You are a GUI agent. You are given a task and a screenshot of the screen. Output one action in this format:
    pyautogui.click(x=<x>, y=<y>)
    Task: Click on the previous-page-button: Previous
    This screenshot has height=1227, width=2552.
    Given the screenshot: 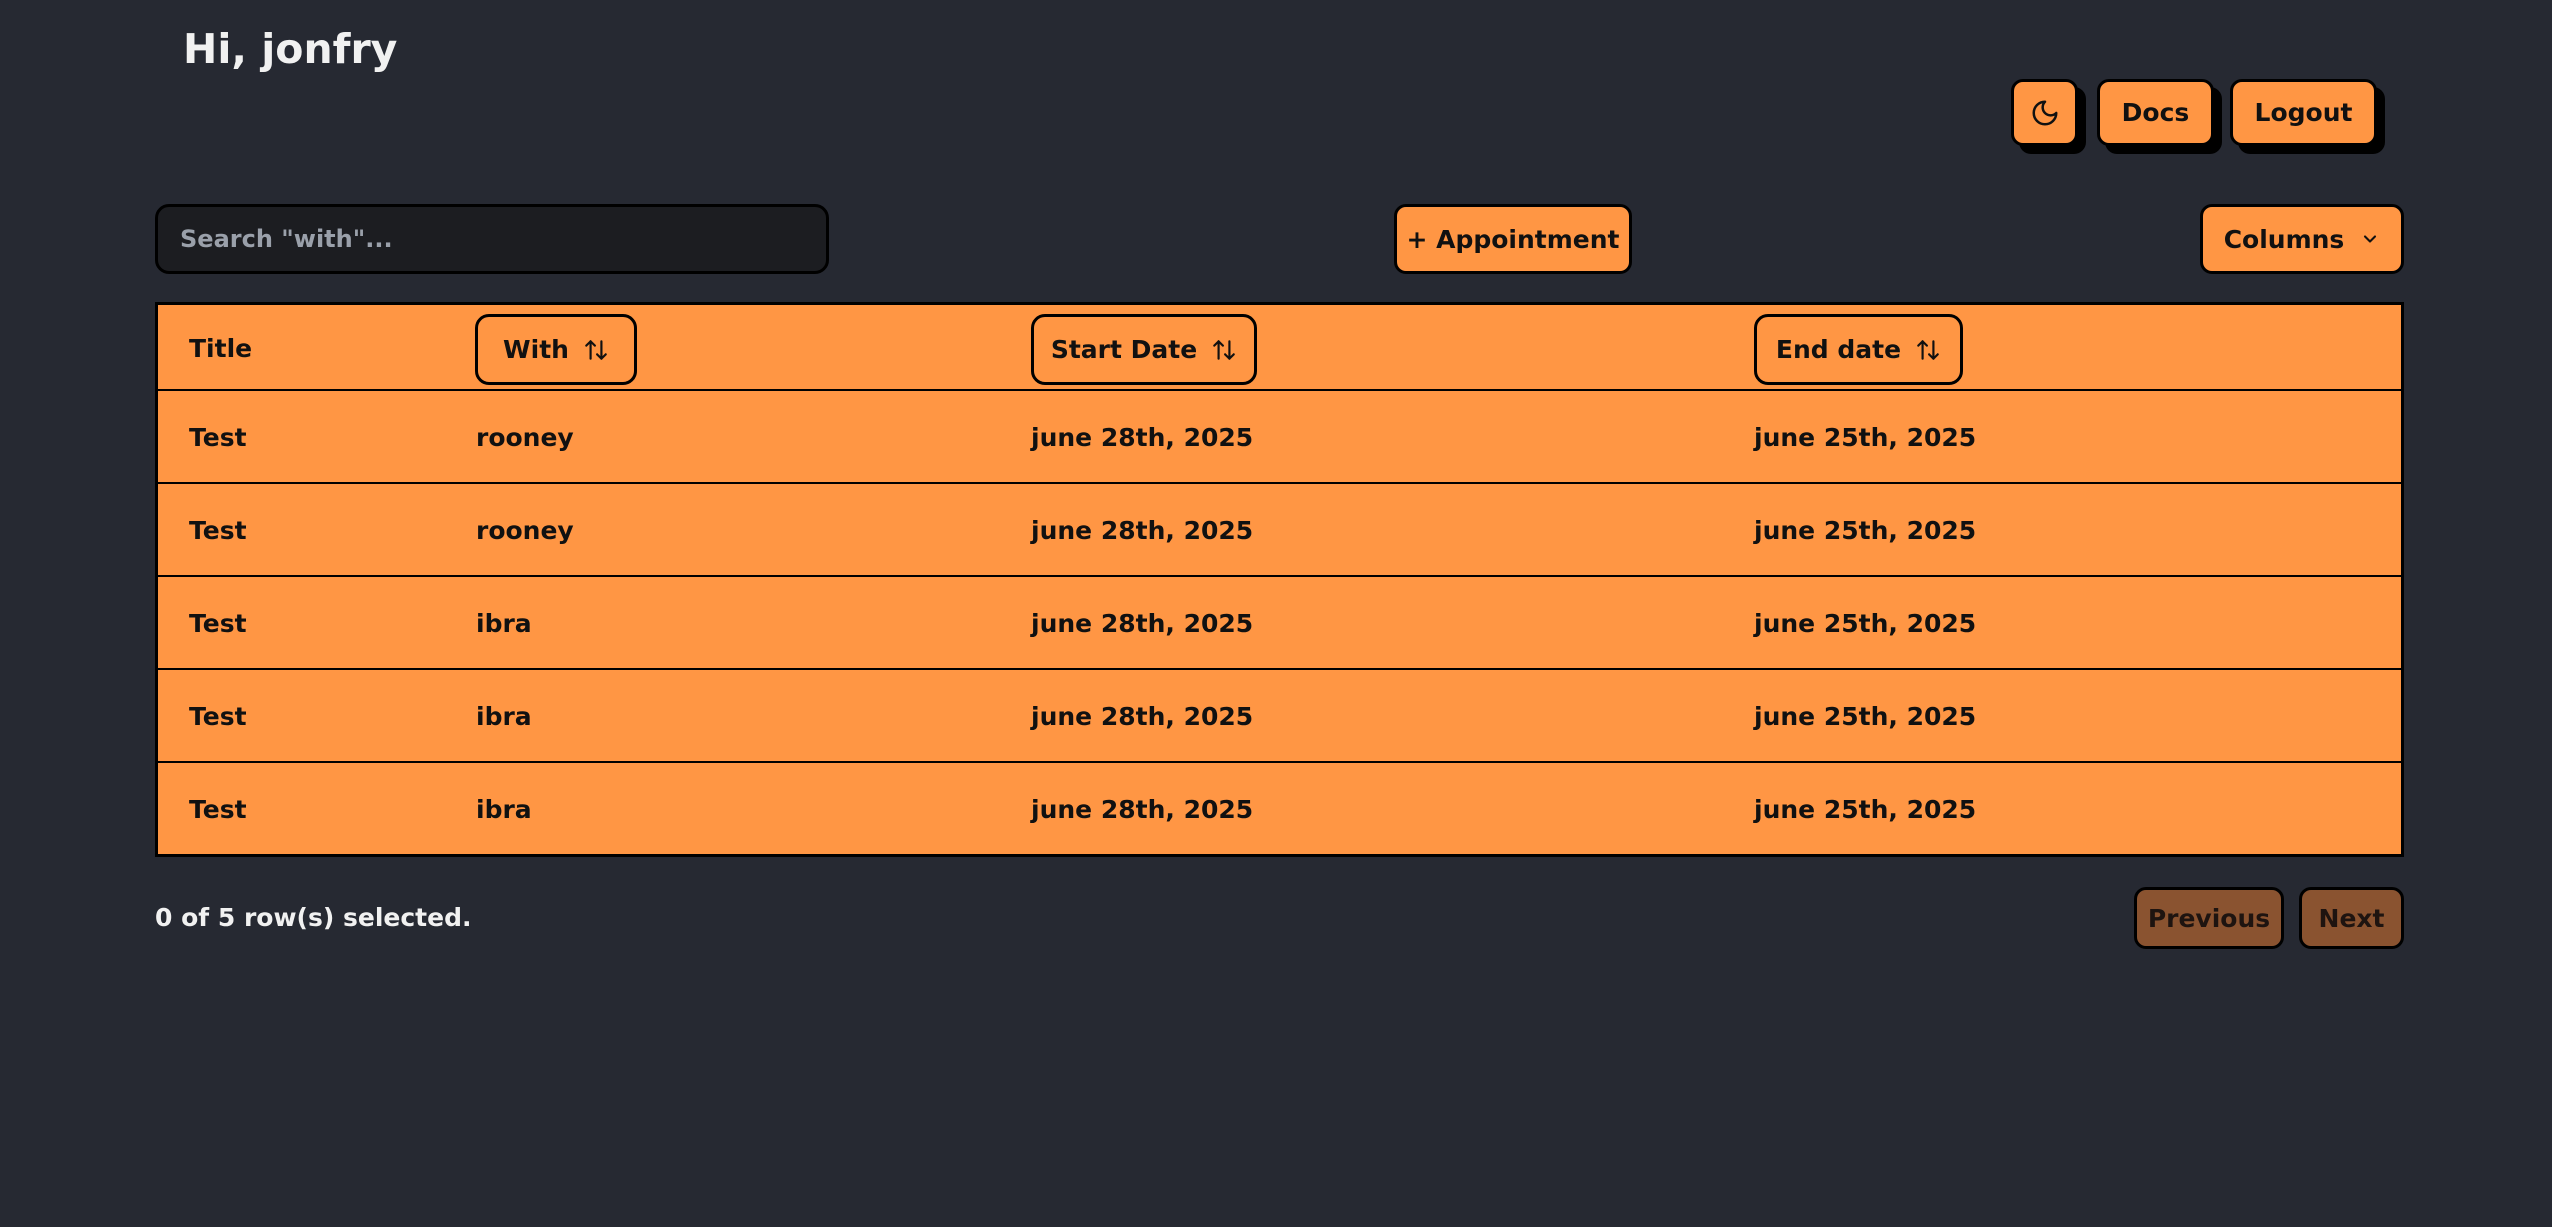 What is the action you would take?
    pyautogui.click(x=2209, y=918)
    